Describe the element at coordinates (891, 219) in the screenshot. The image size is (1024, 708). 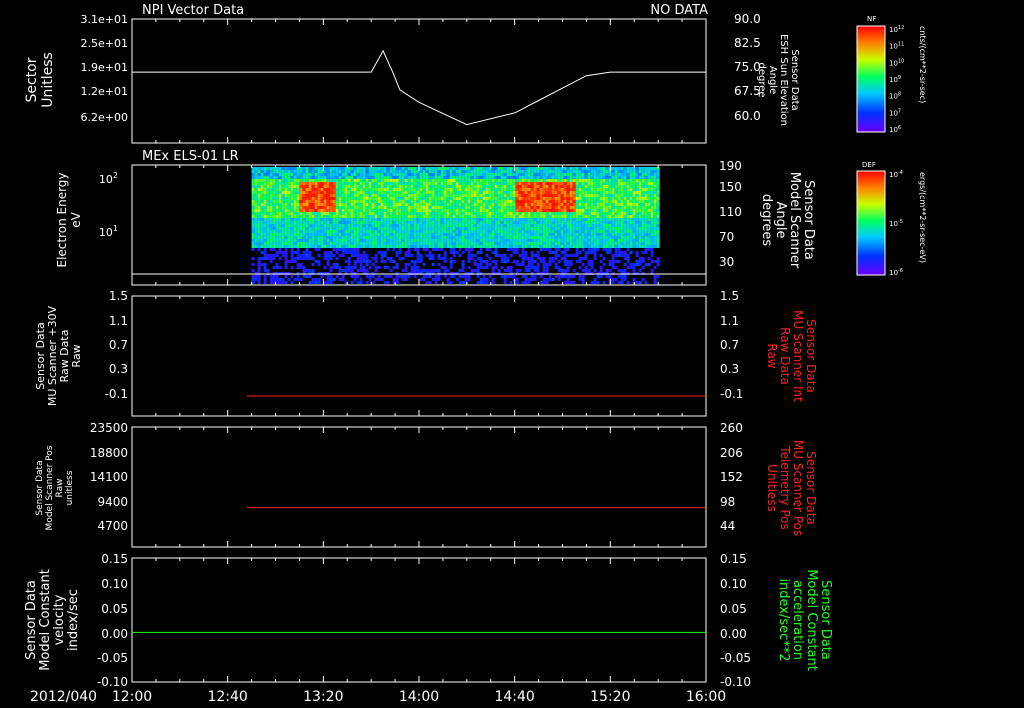
I see `colorbar-def: DEF 10-410-510-6 ergs/(cm**2-sr-sec-eV)` at that location.